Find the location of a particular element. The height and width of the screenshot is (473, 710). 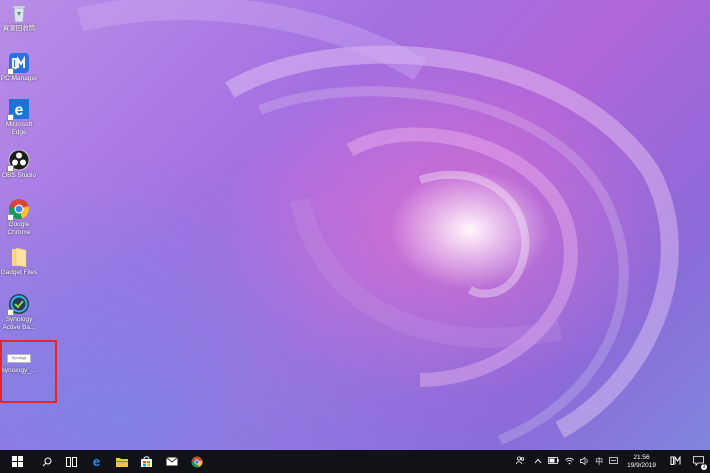

mail-icon is located at coordinates (171, 461).